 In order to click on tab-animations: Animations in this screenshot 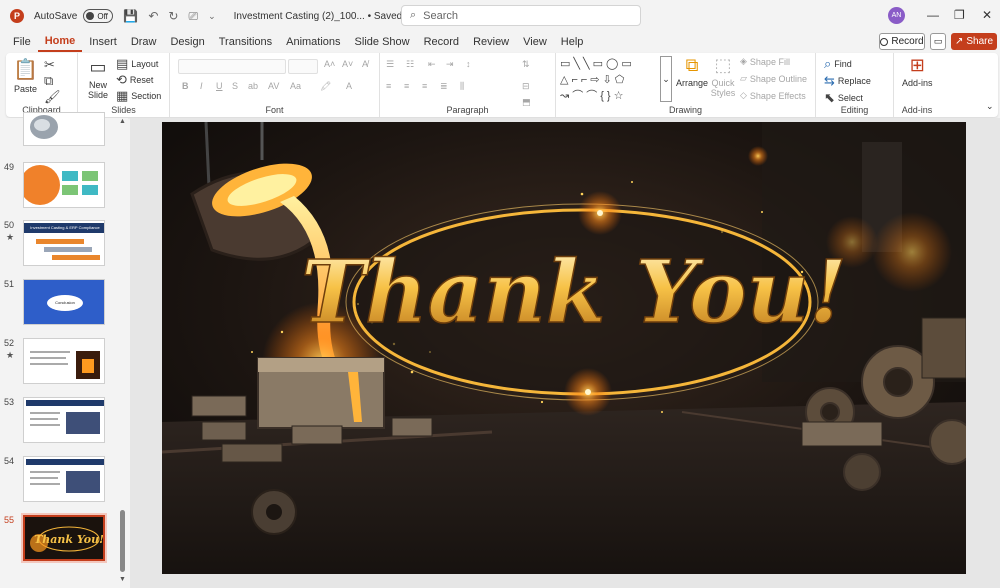, I will do `click(313, 42)`.